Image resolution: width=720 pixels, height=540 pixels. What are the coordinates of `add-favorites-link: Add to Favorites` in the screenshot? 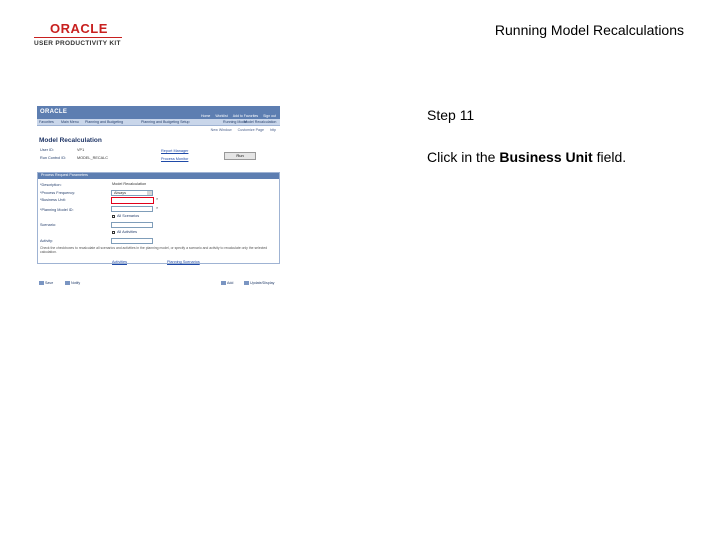 It's located at (245, 116).